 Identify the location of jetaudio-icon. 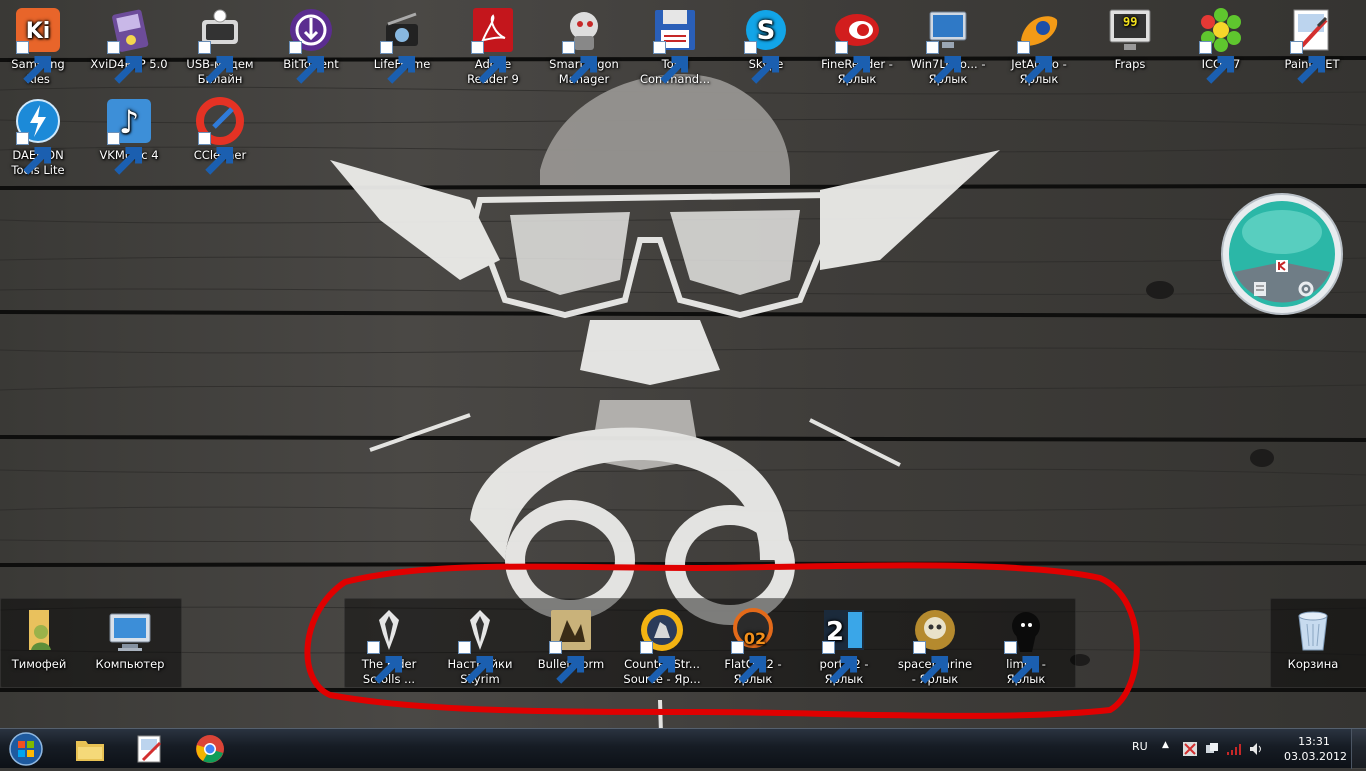
(1039, 45).